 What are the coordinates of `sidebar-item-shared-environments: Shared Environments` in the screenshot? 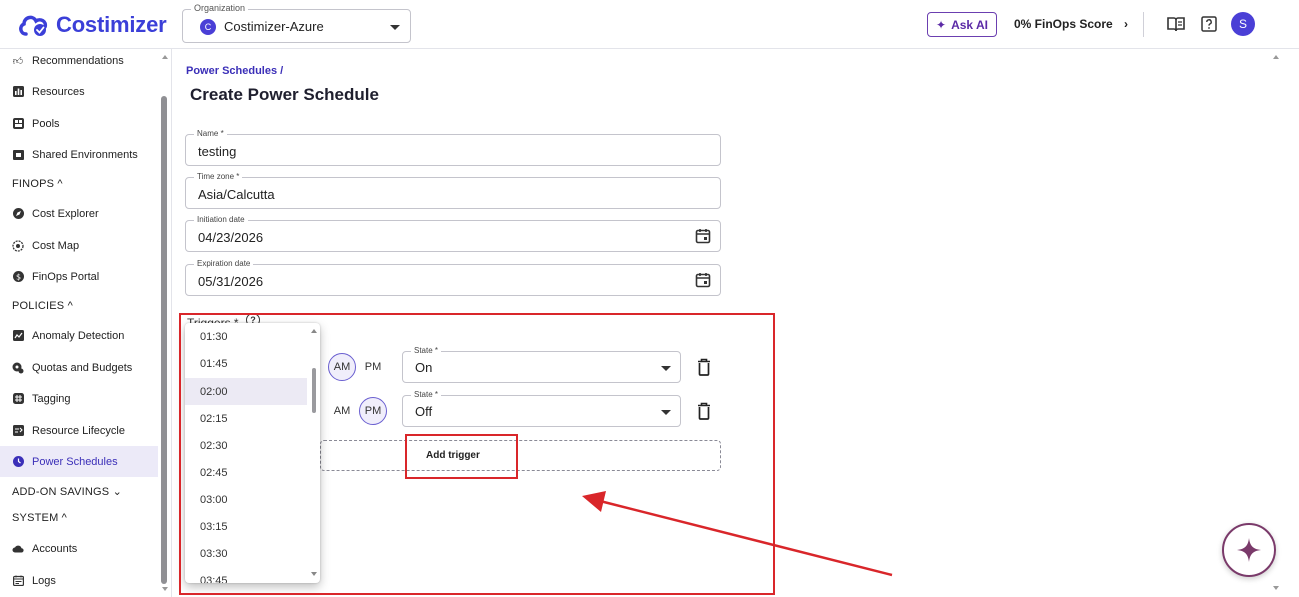 It's located at (79, 154).